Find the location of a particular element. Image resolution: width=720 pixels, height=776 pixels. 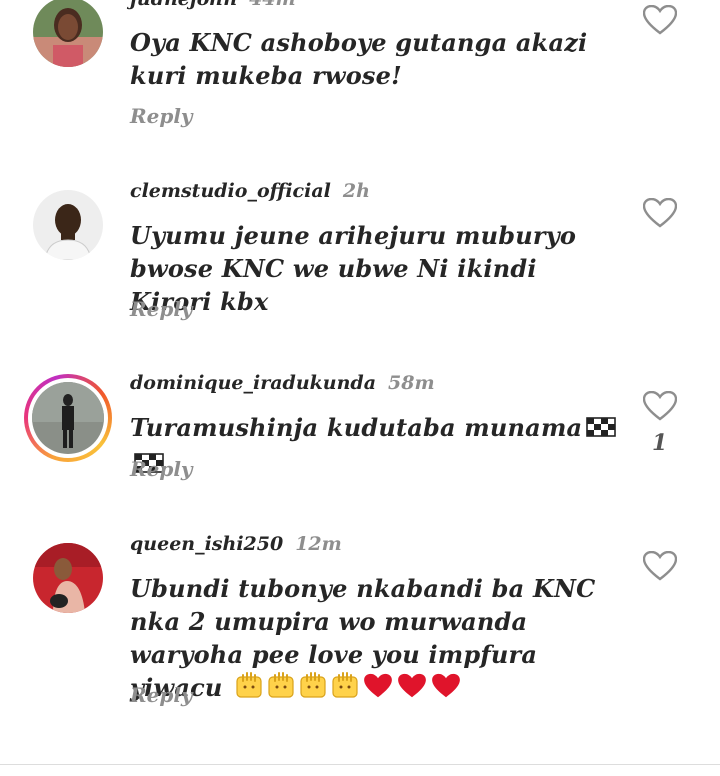

avatar-story-ring is located at coordinates (68, 418).